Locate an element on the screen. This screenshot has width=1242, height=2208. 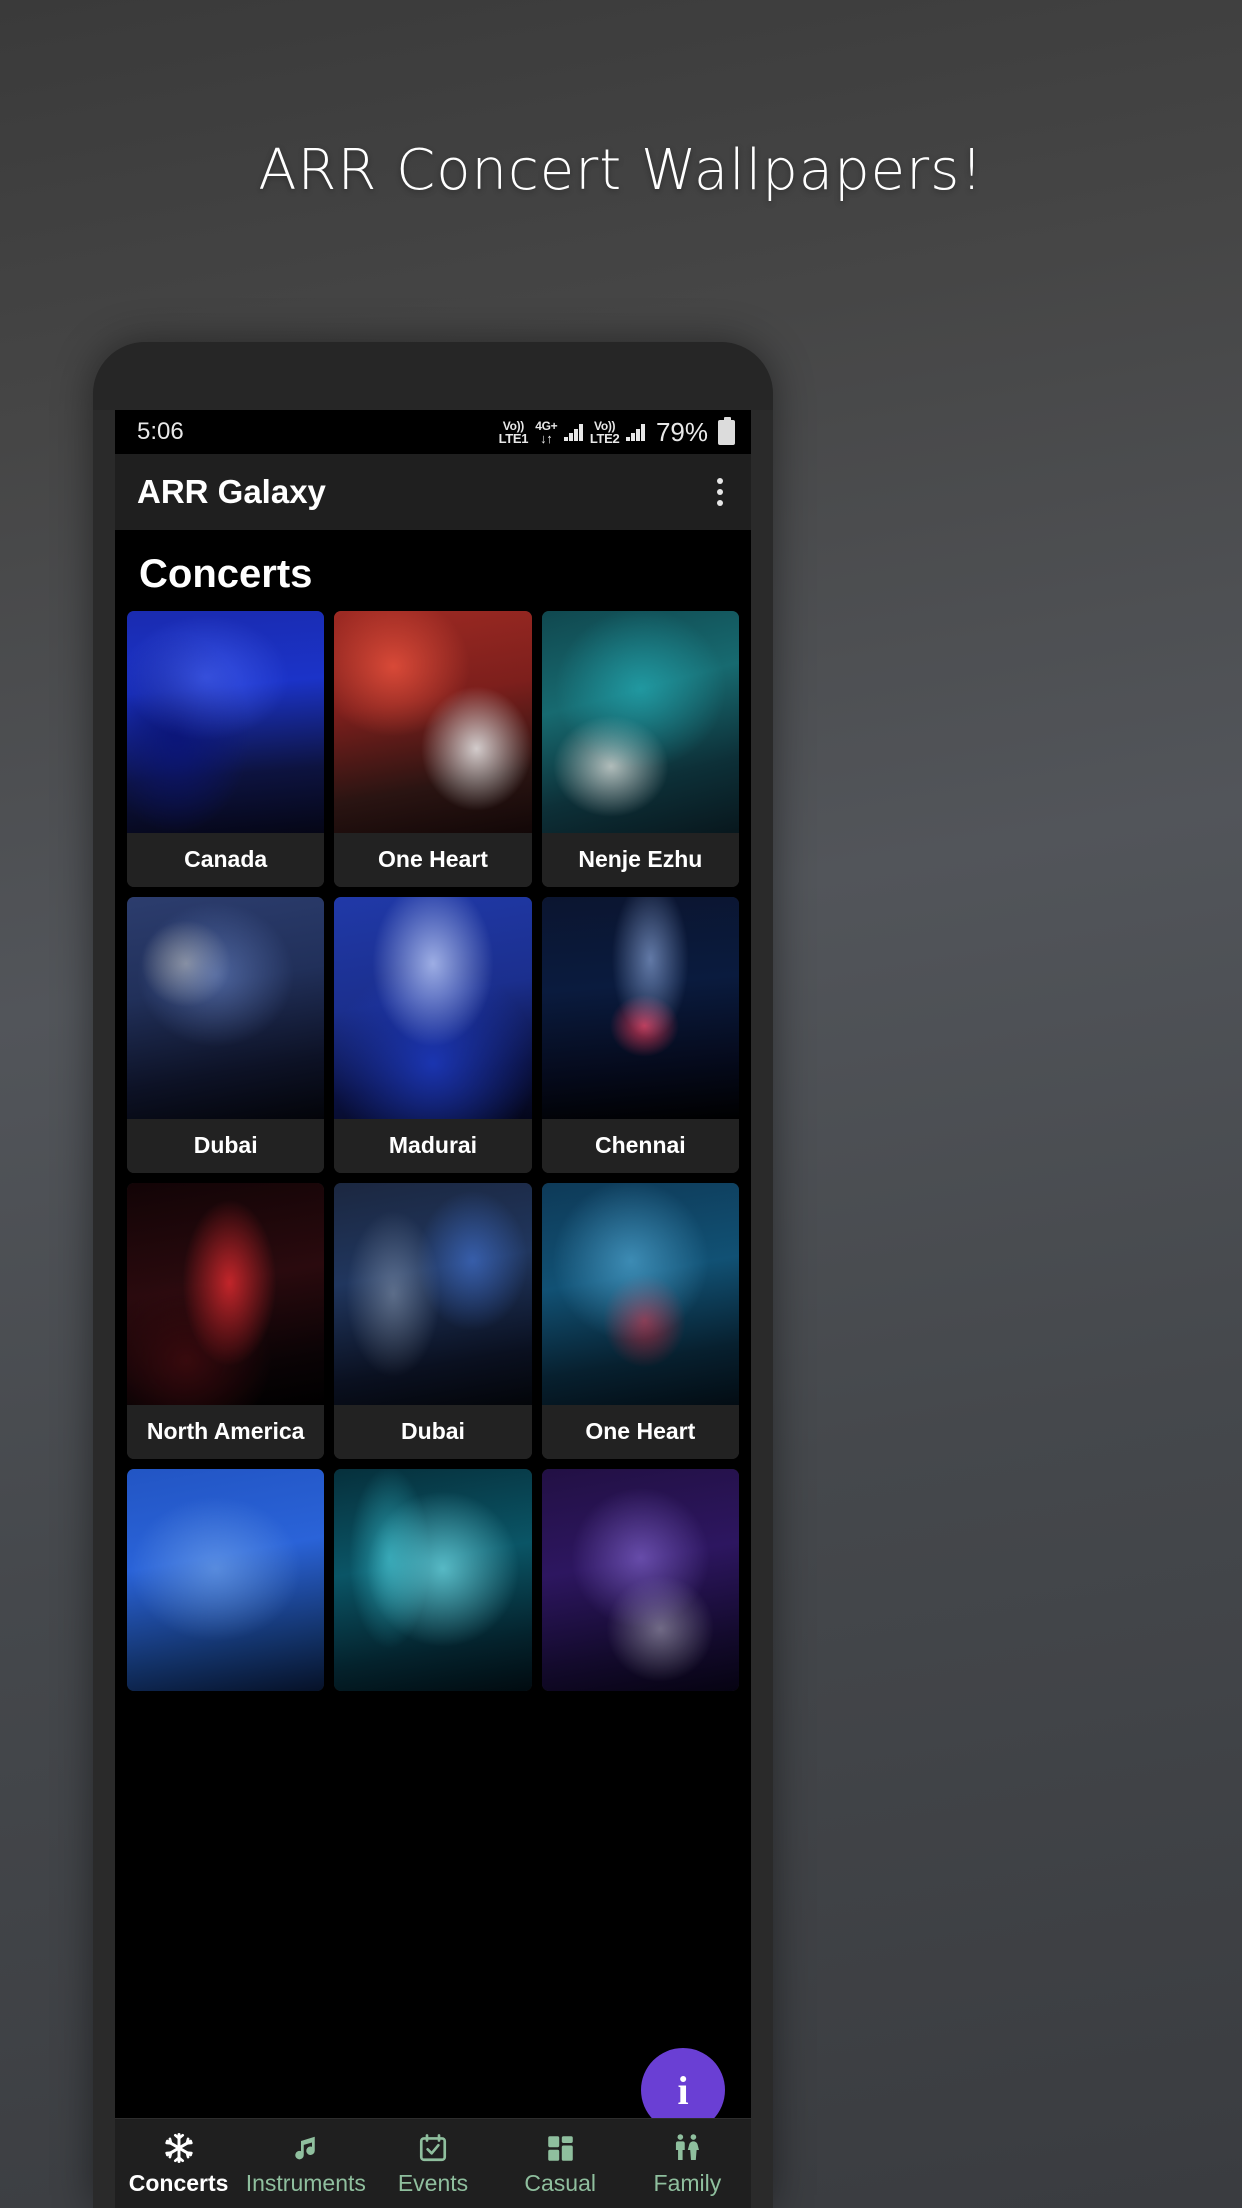
nav-item-events: Events is located at coordinates (432, 2163).